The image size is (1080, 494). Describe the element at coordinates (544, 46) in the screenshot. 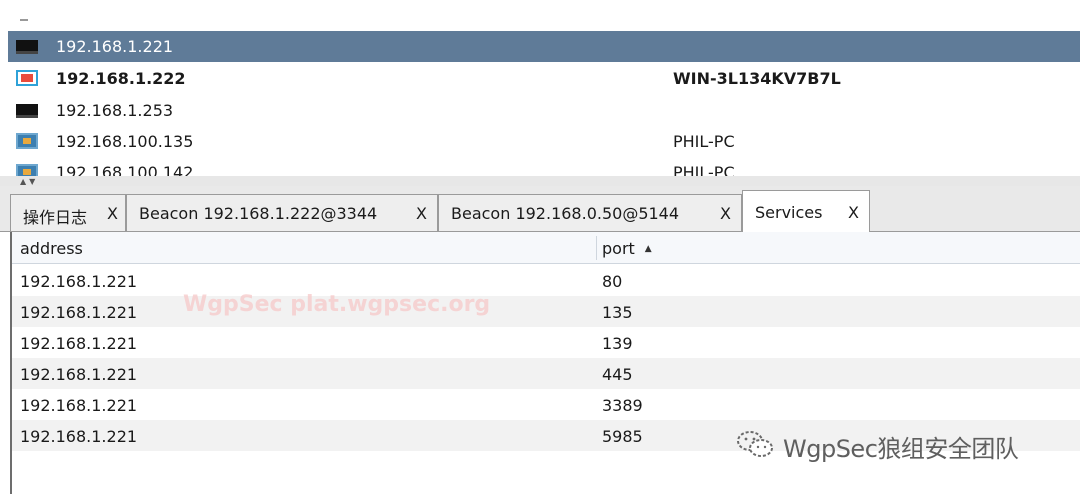

I see `target-row: 192.168.1.221` at that location.